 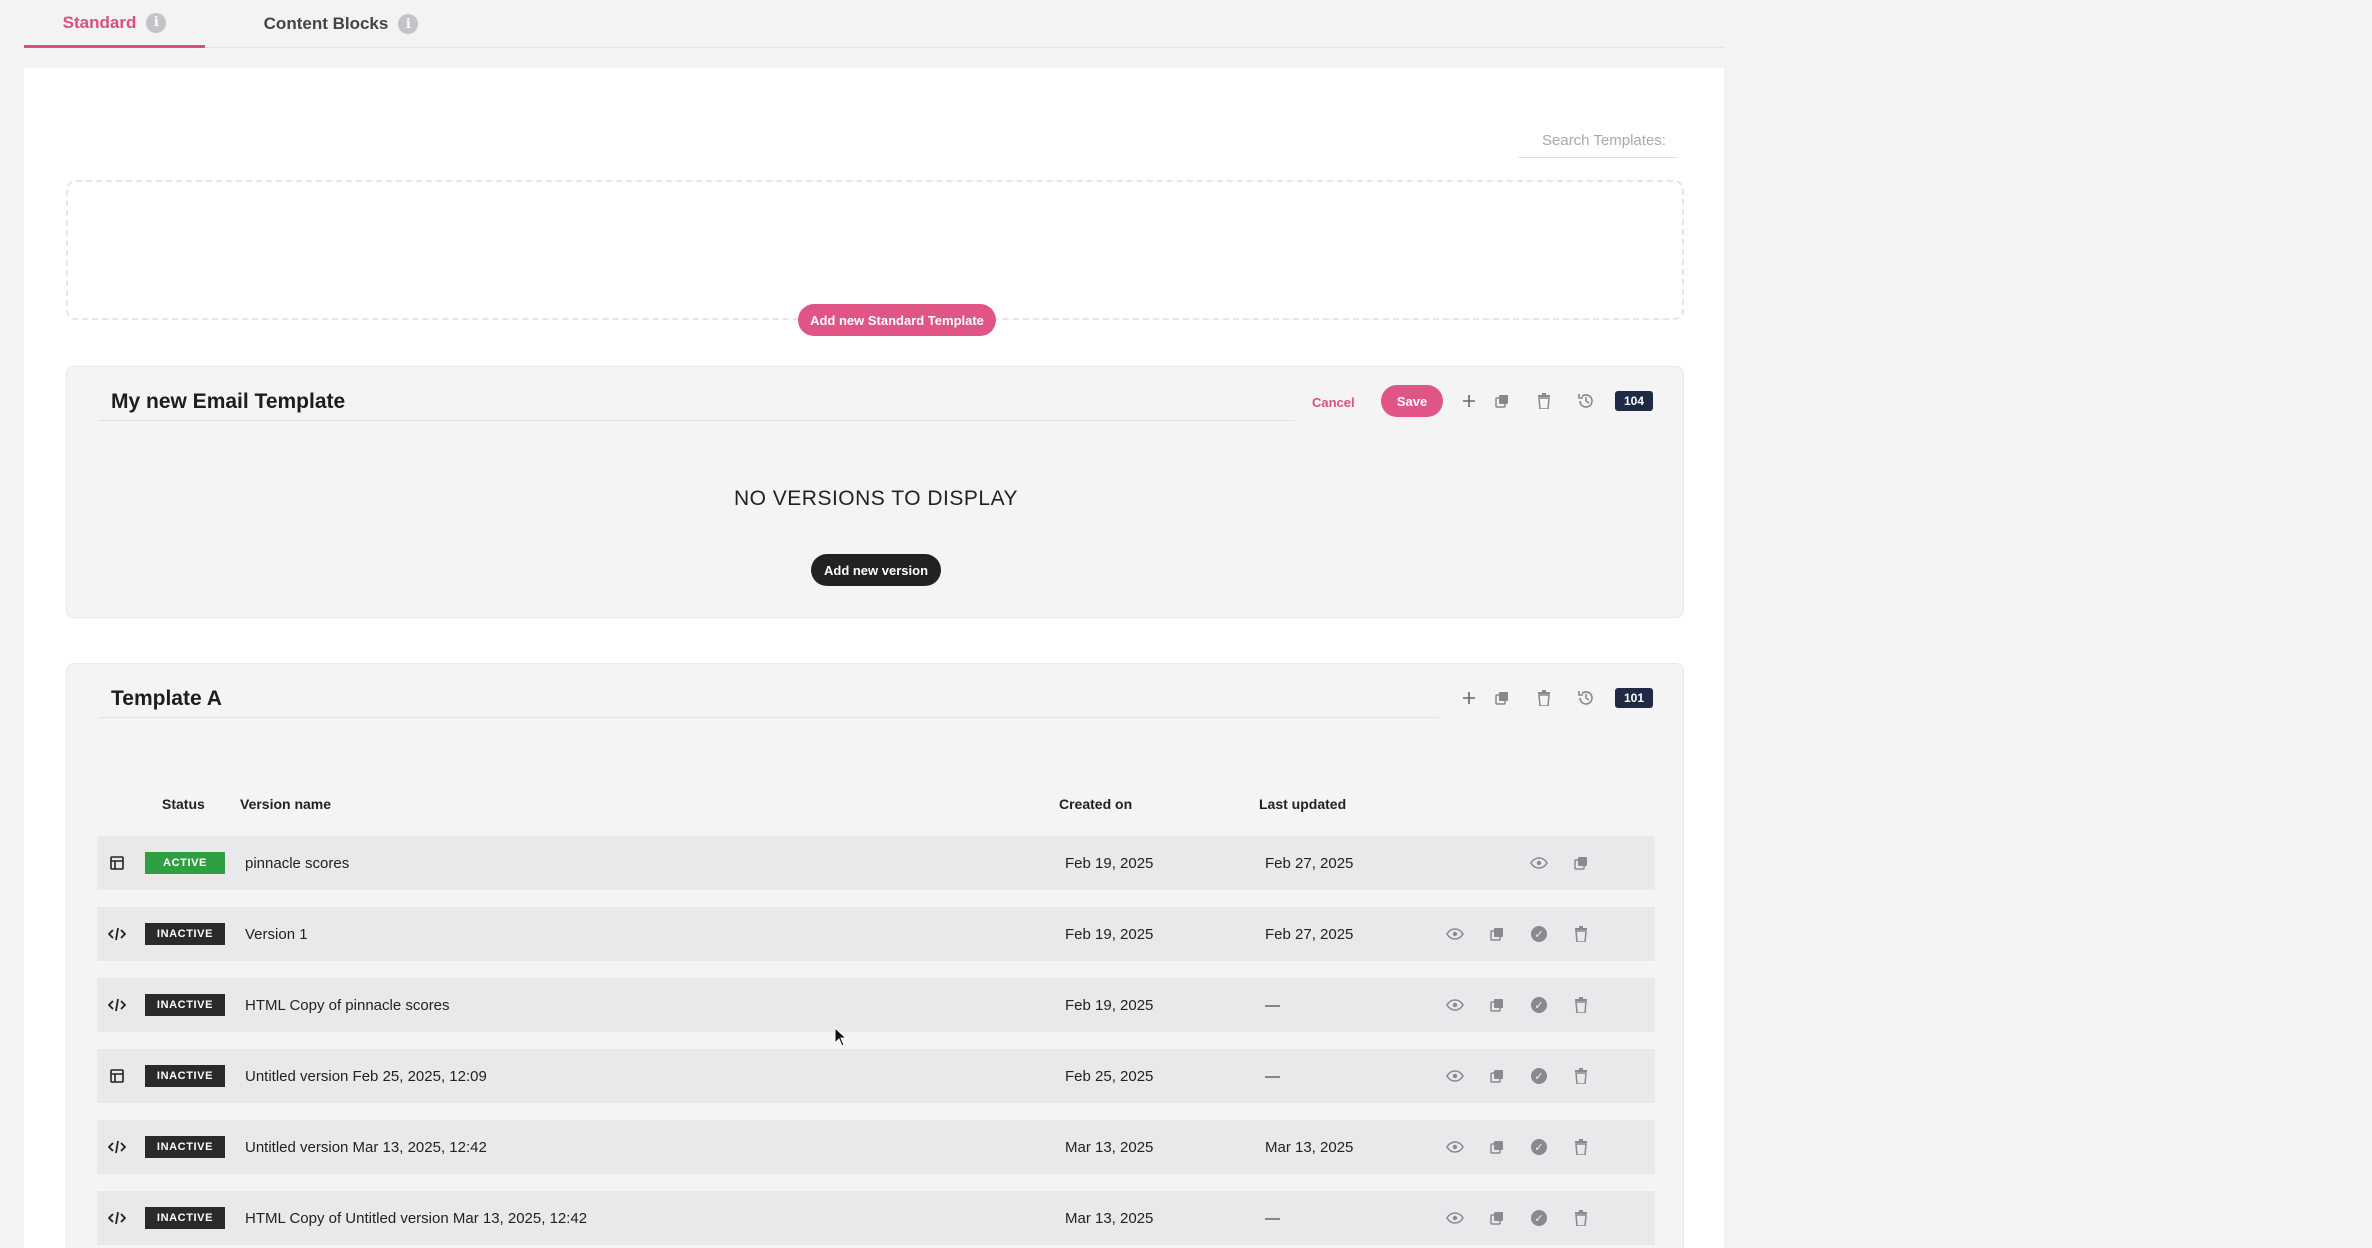 I want to click on tab-content-blocks: Content Blocks i, so click(x=341, y=24).